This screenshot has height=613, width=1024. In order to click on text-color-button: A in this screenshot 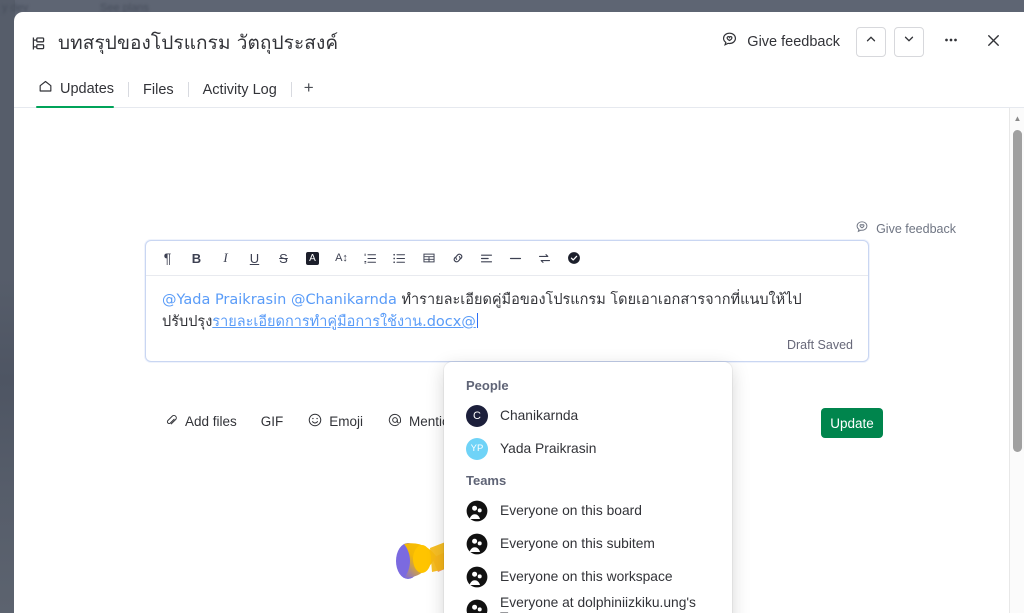, I will do `click(312, 258)`.